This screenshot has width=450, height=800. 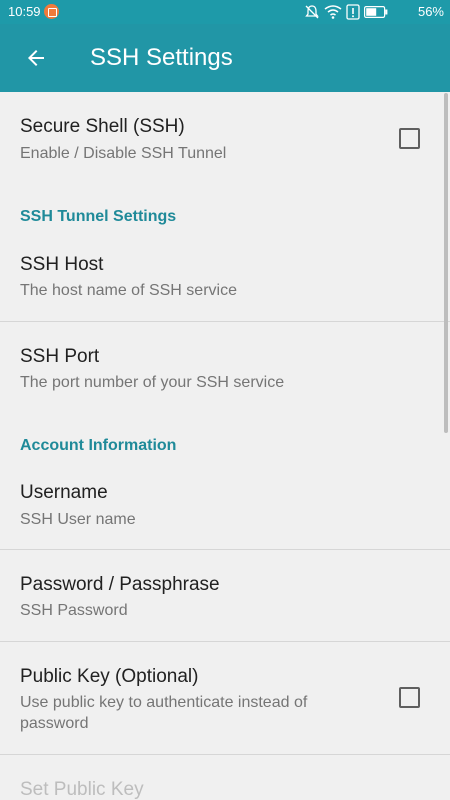 I want to click on pref-summary: The port number of your SSH service, so click(x=152, y=382).